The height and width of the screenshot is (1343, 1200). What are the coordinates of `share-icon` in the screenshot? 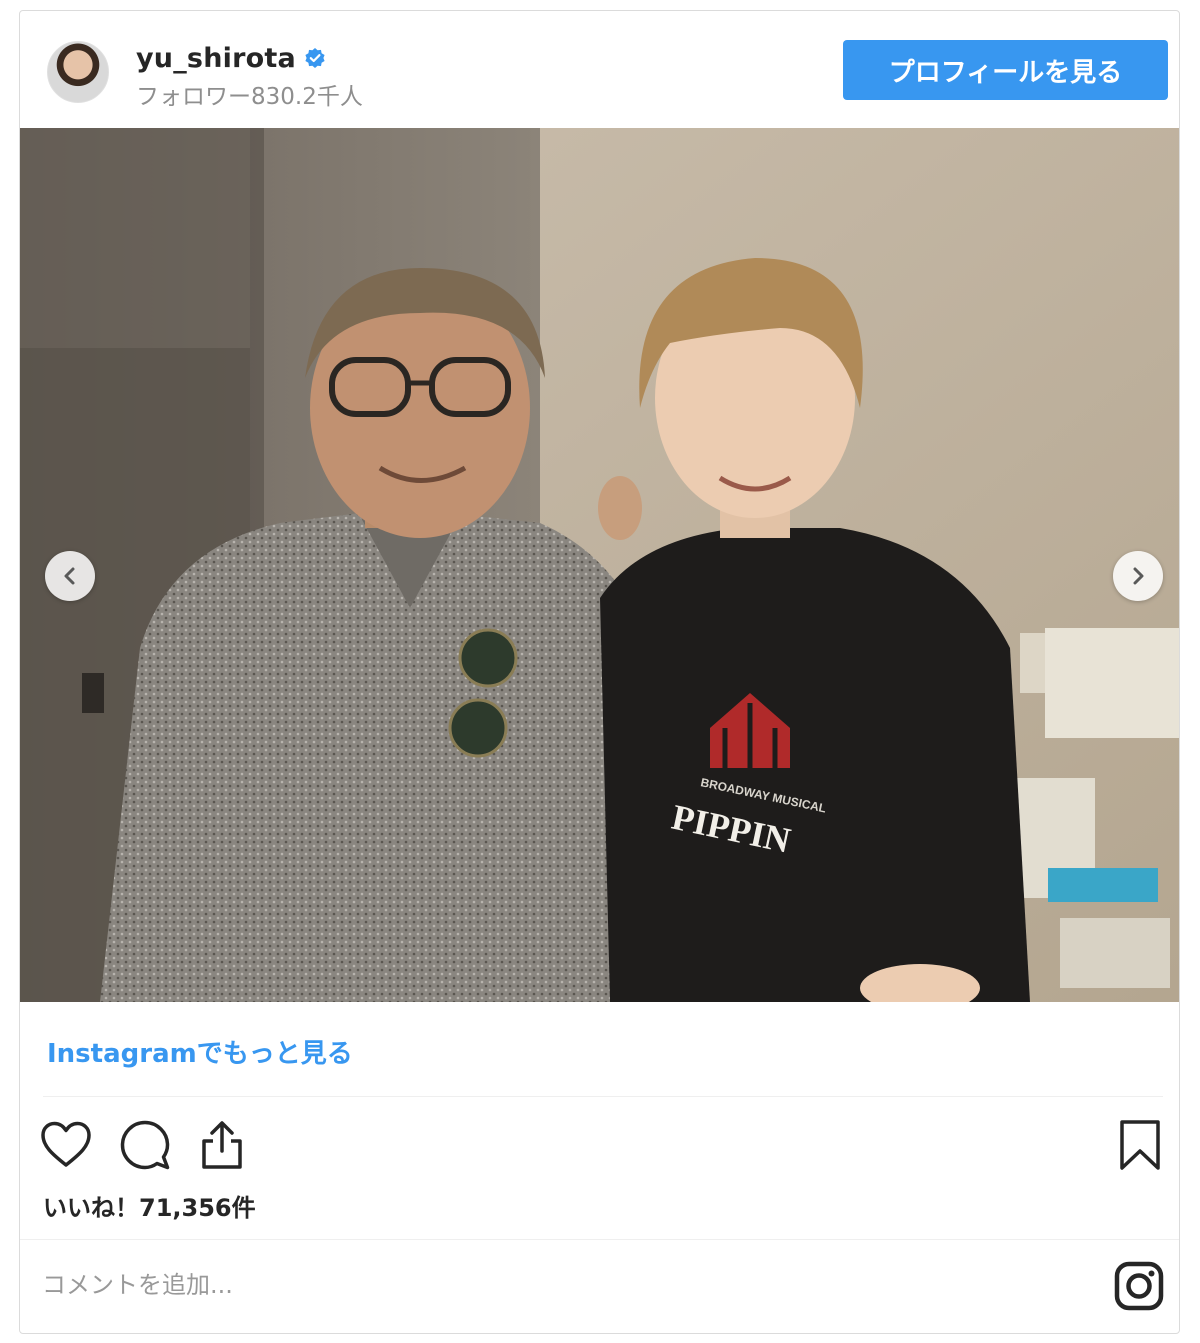 It's located at (222, 1145).